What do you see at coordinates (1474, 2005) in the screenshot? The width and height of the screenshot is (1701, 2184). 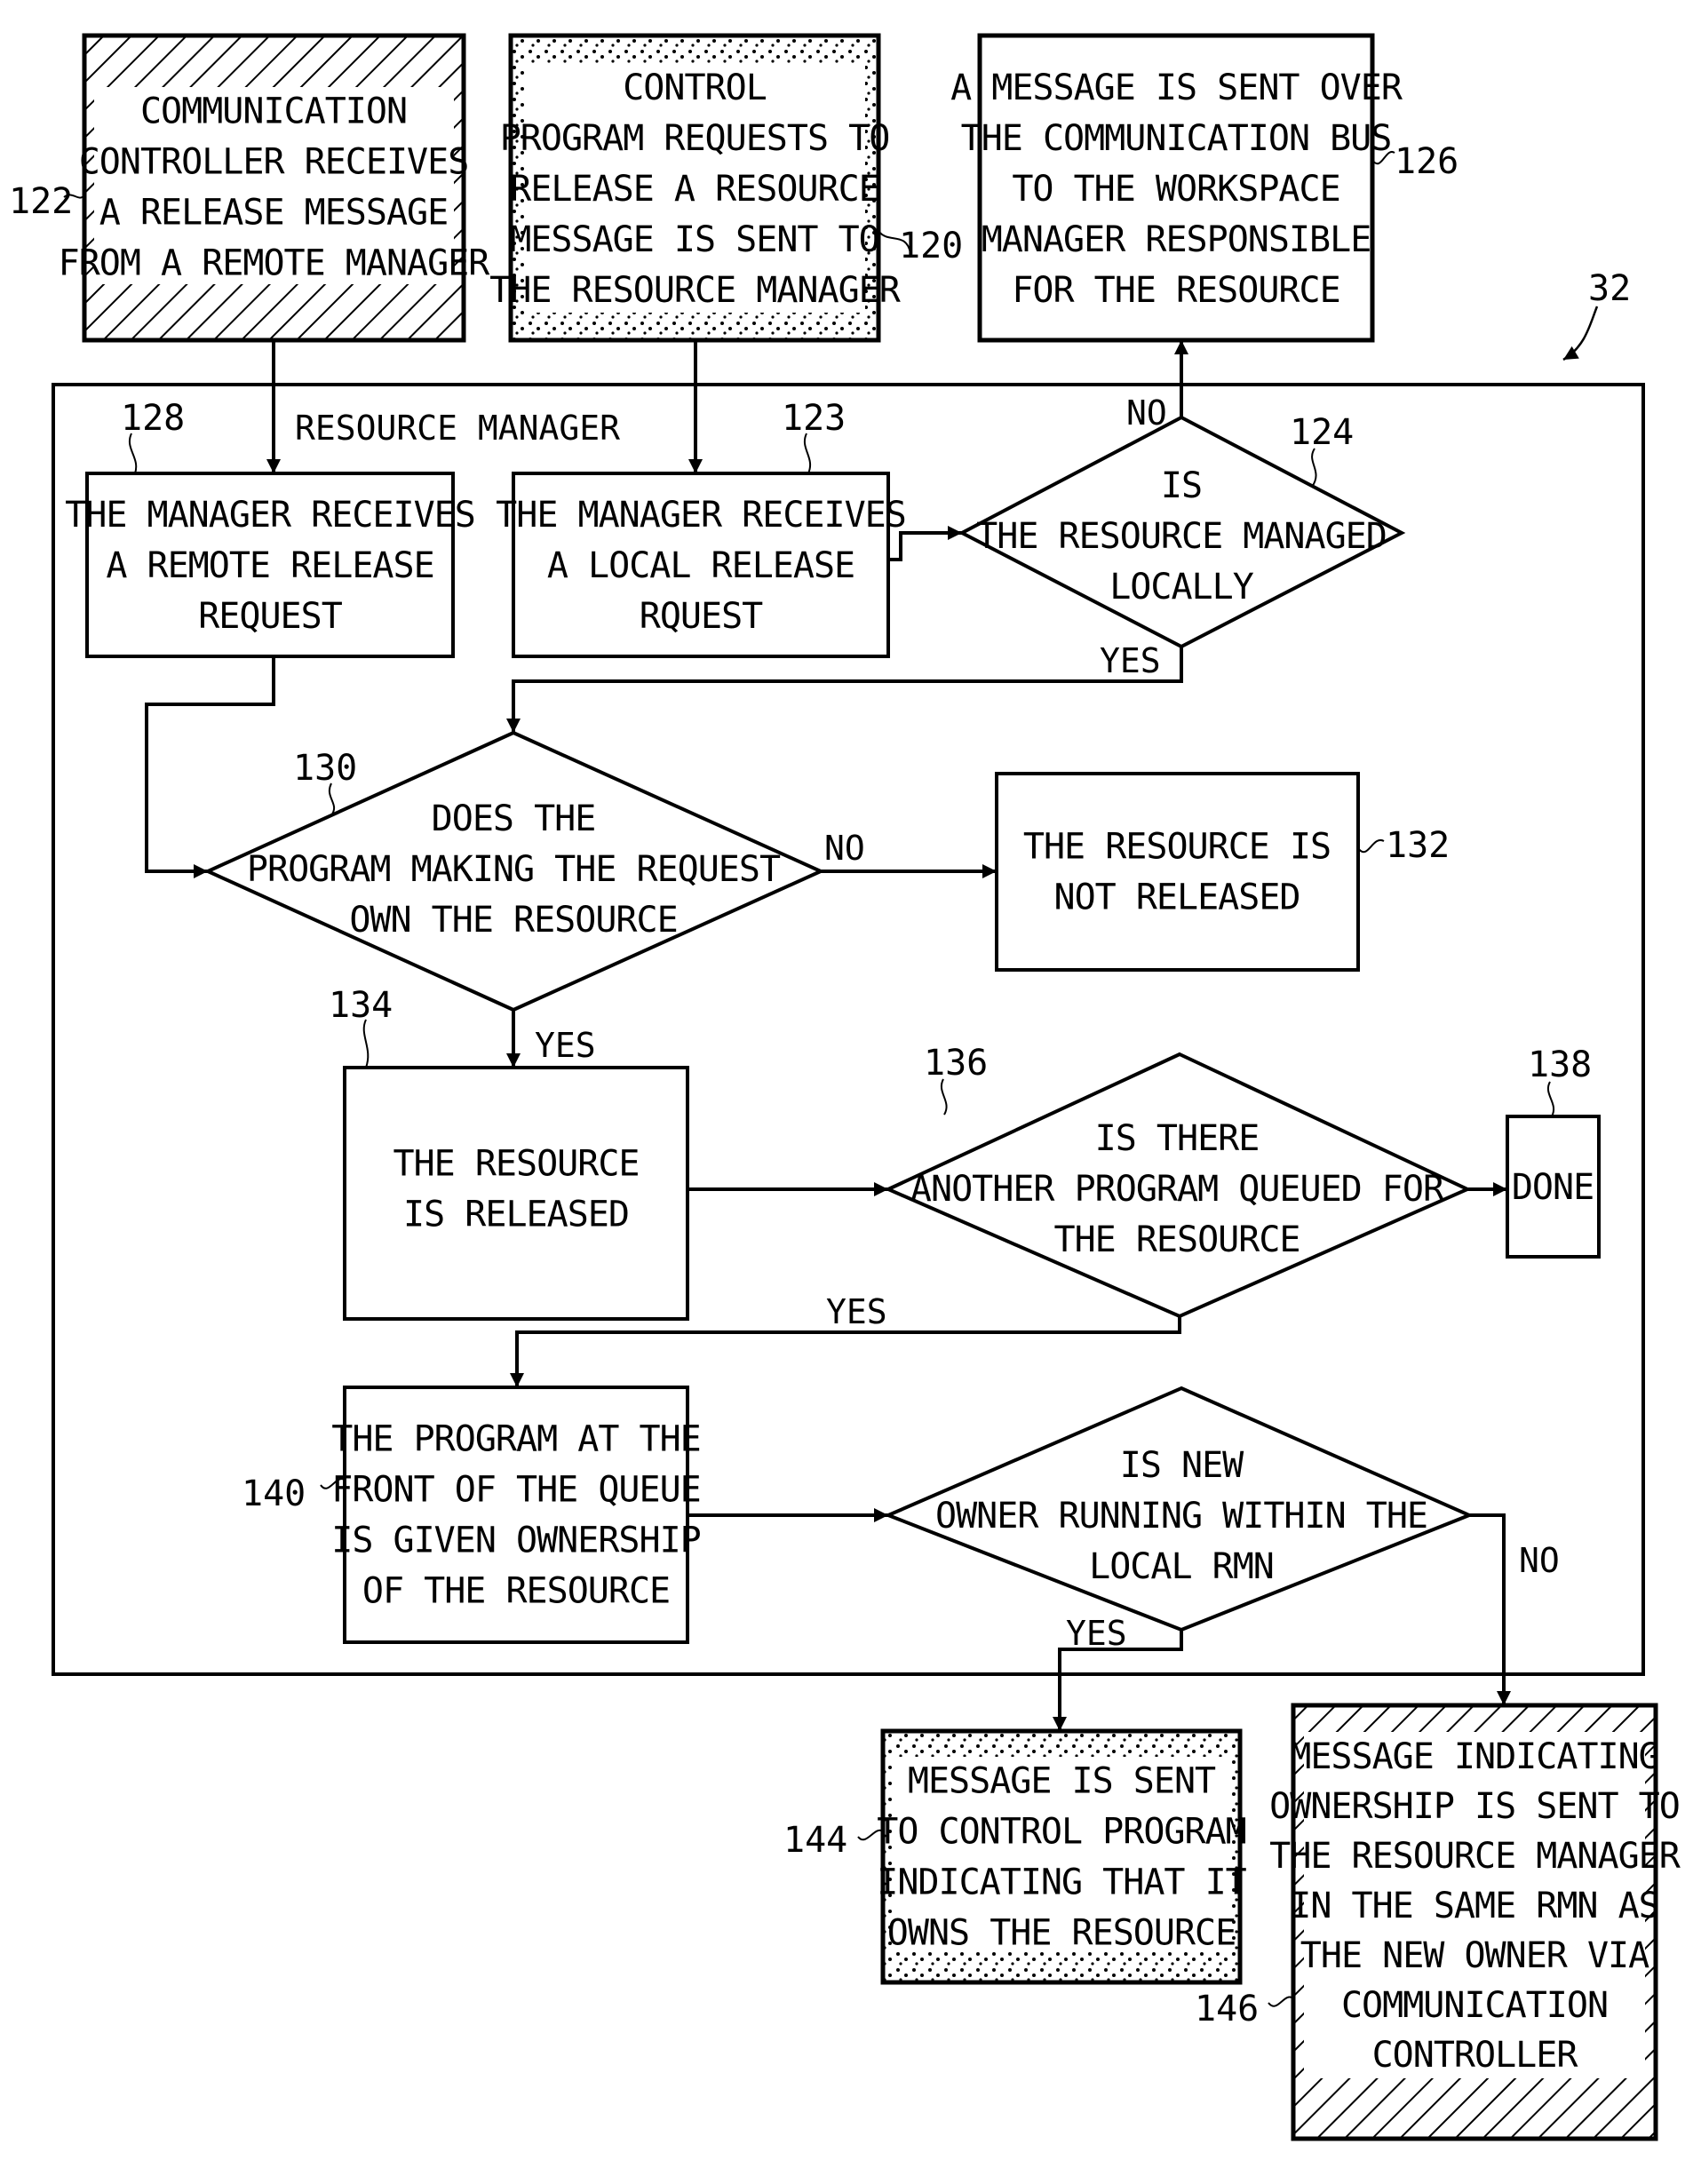 I see `node-146-text-line: COMMUNICATION` at bounding box center [1474, 2005].